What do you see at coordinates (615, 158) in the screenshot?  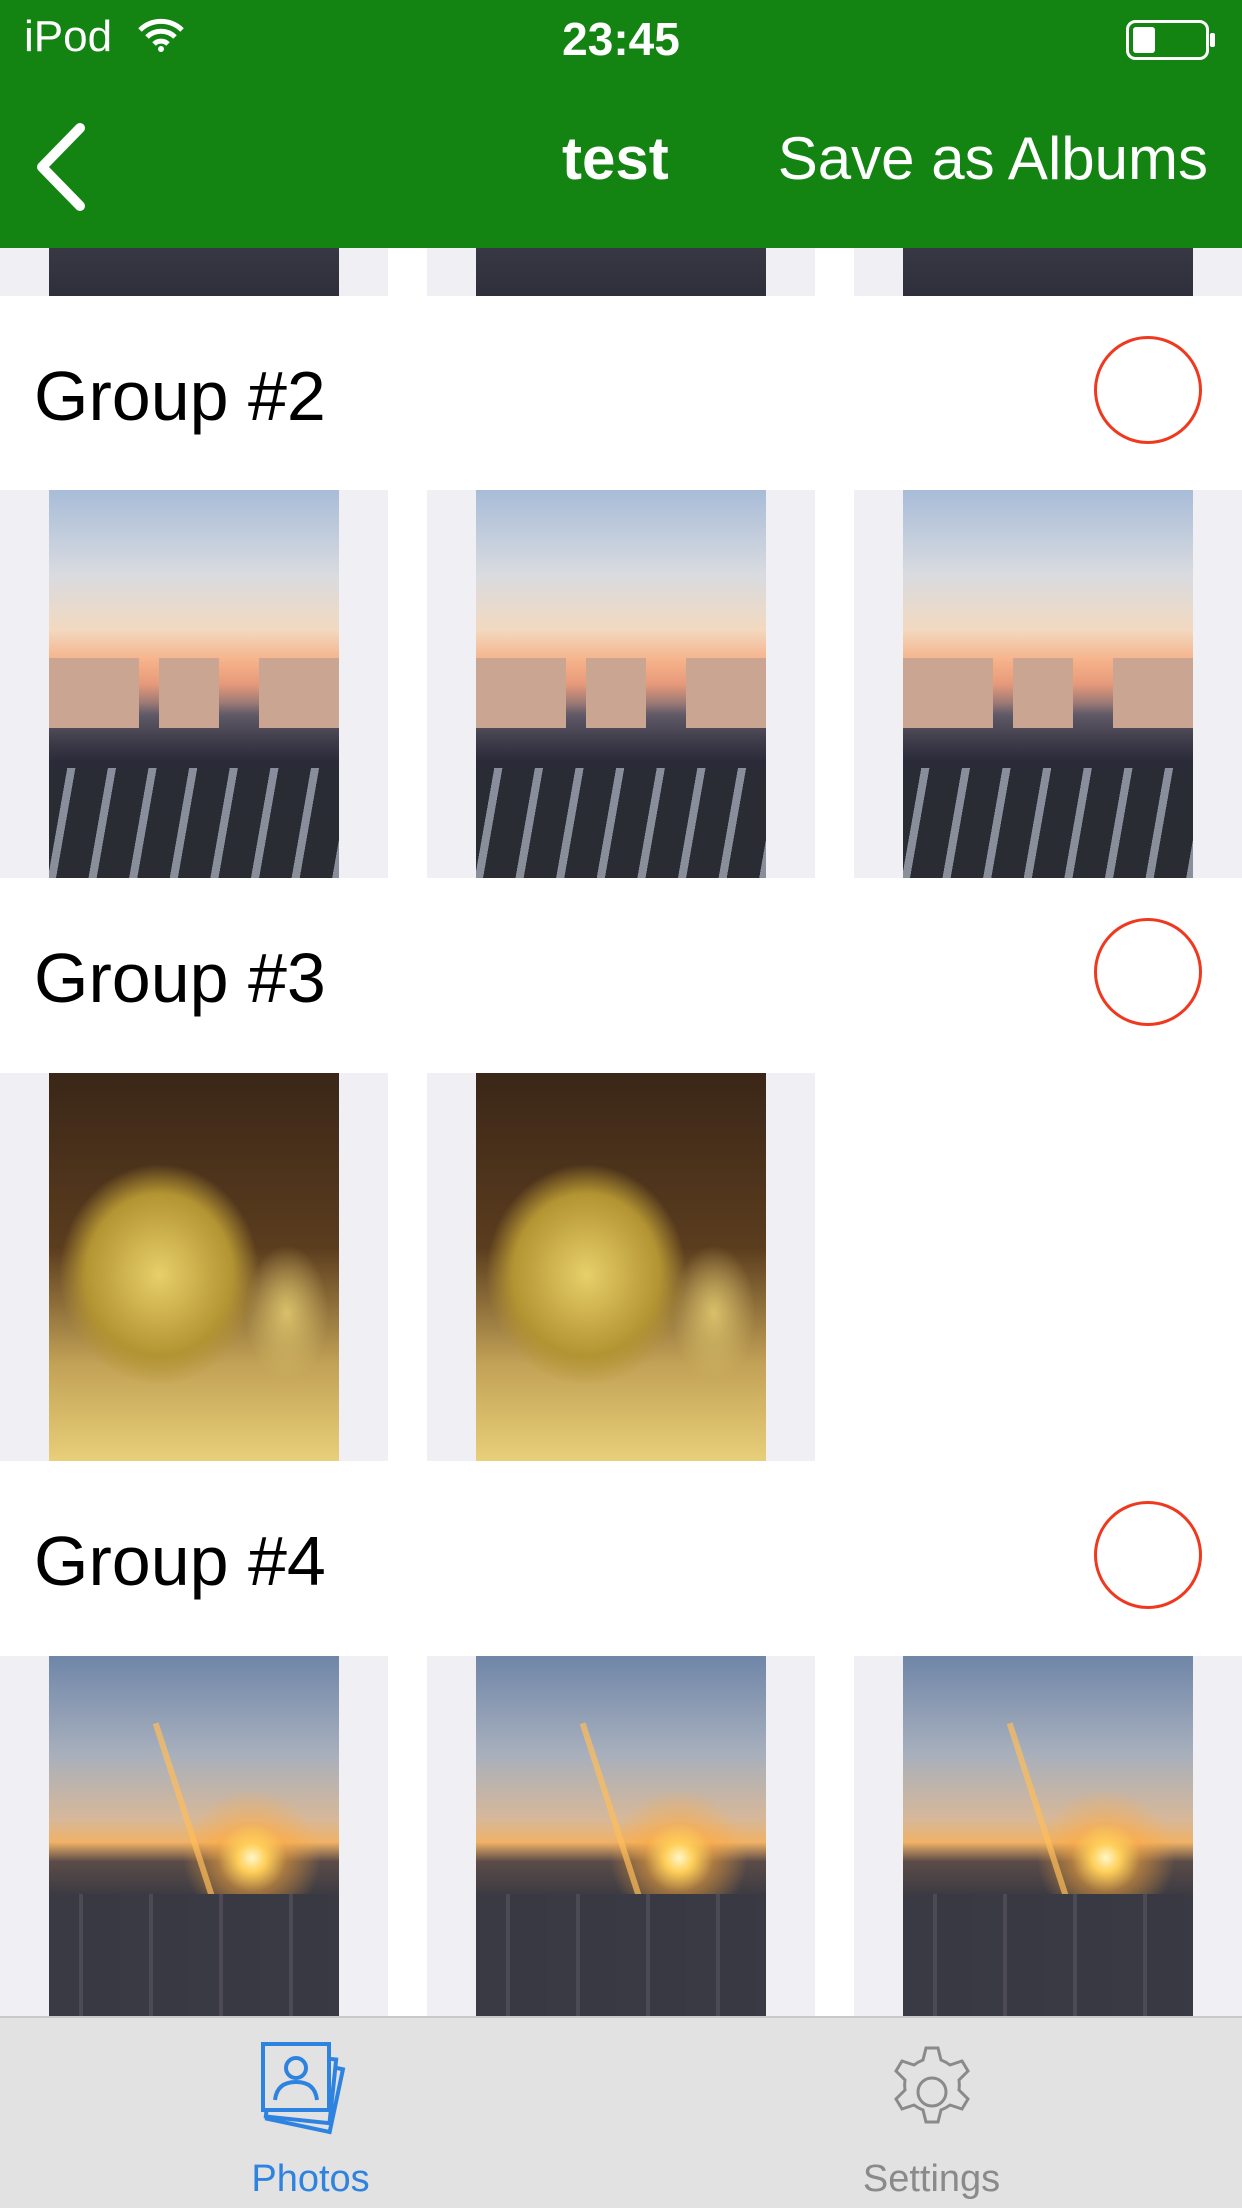 I see `nav-title: test` at bounding box center [615, 158].